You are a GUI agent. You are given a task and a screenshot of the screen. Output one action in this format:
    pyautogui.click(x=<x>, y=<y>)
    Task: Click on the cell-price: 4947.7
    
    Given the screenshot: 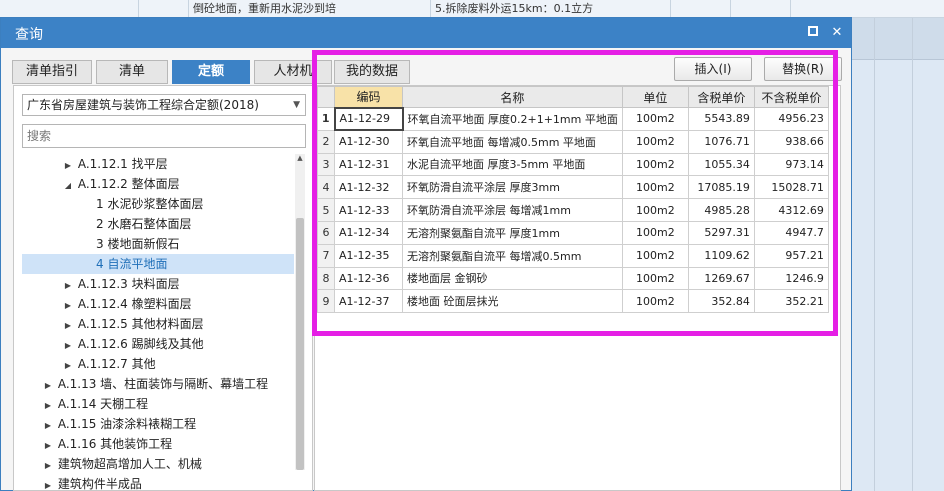 What is the action you would take?
    pyautogui.click(x=791, y=232)
    